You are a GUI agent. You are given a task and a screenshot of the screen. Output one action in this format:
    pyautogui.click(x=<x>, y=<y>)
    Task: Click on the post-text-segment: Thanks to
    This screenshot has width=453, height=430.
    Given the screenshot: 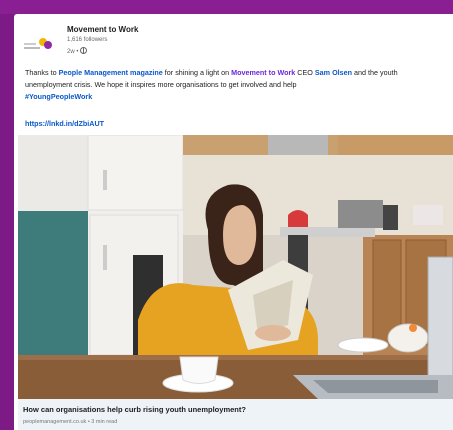 What is the action you would take?
    pyautogui.click(x=42, y=72)
    